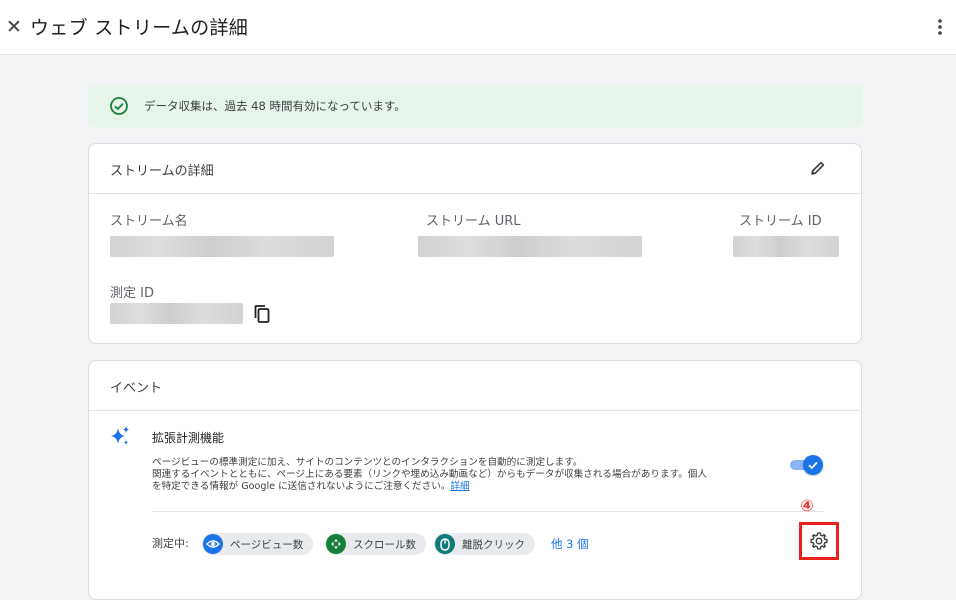 This screenshot has height=600, width=956. What do you see at coordinates (570, 544) in the screenshot?
I see `more-events-link: 他 3 個` at bounding box center [570, 544].